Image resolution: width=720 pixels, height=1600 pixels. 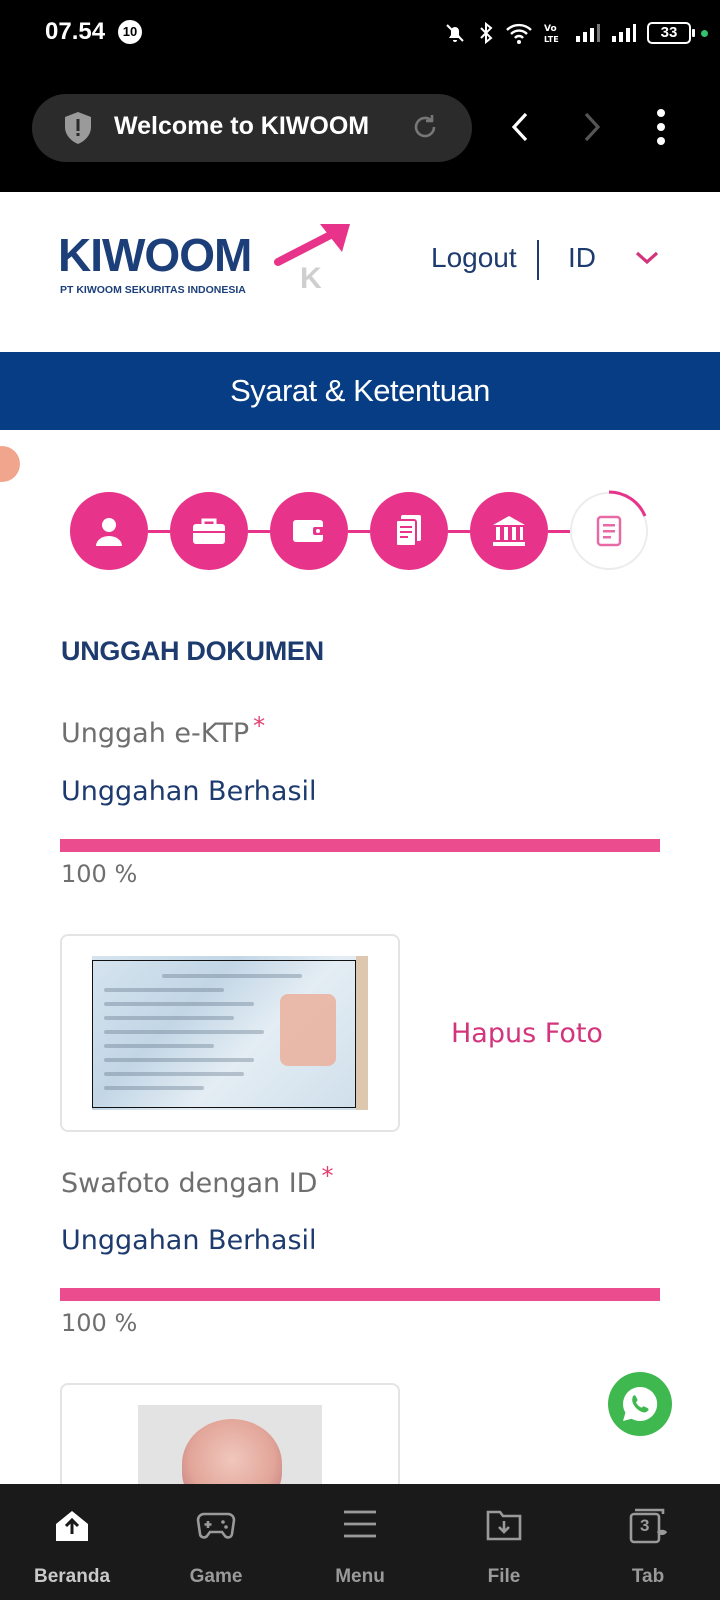 I want to click on logo-arrow-icon: K, so click(x=312, y=258).